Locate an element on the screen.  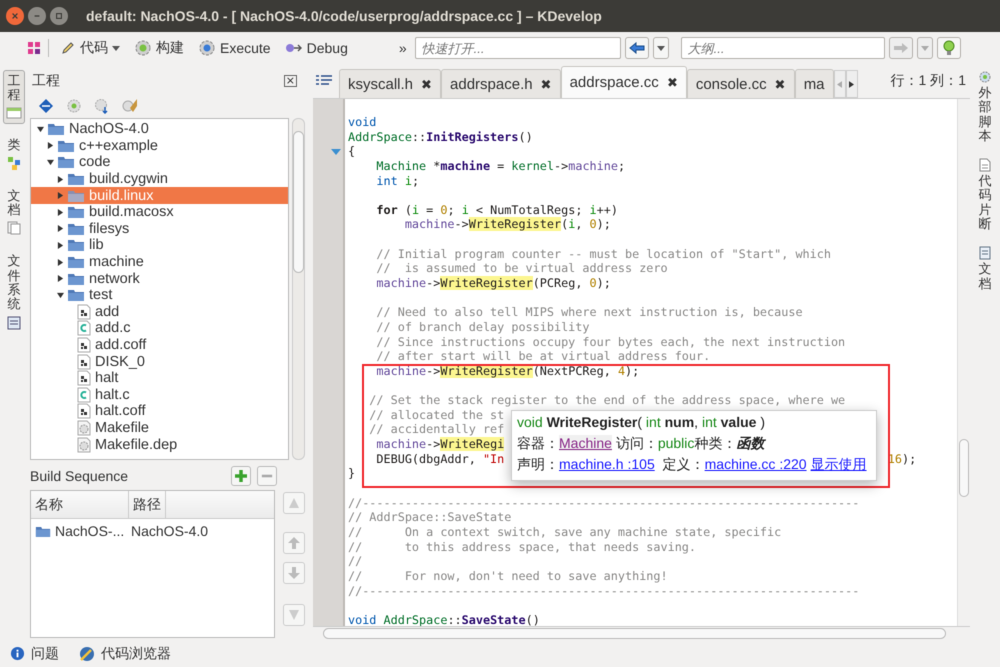
tree-item: code is located at coordinates (159, 162).